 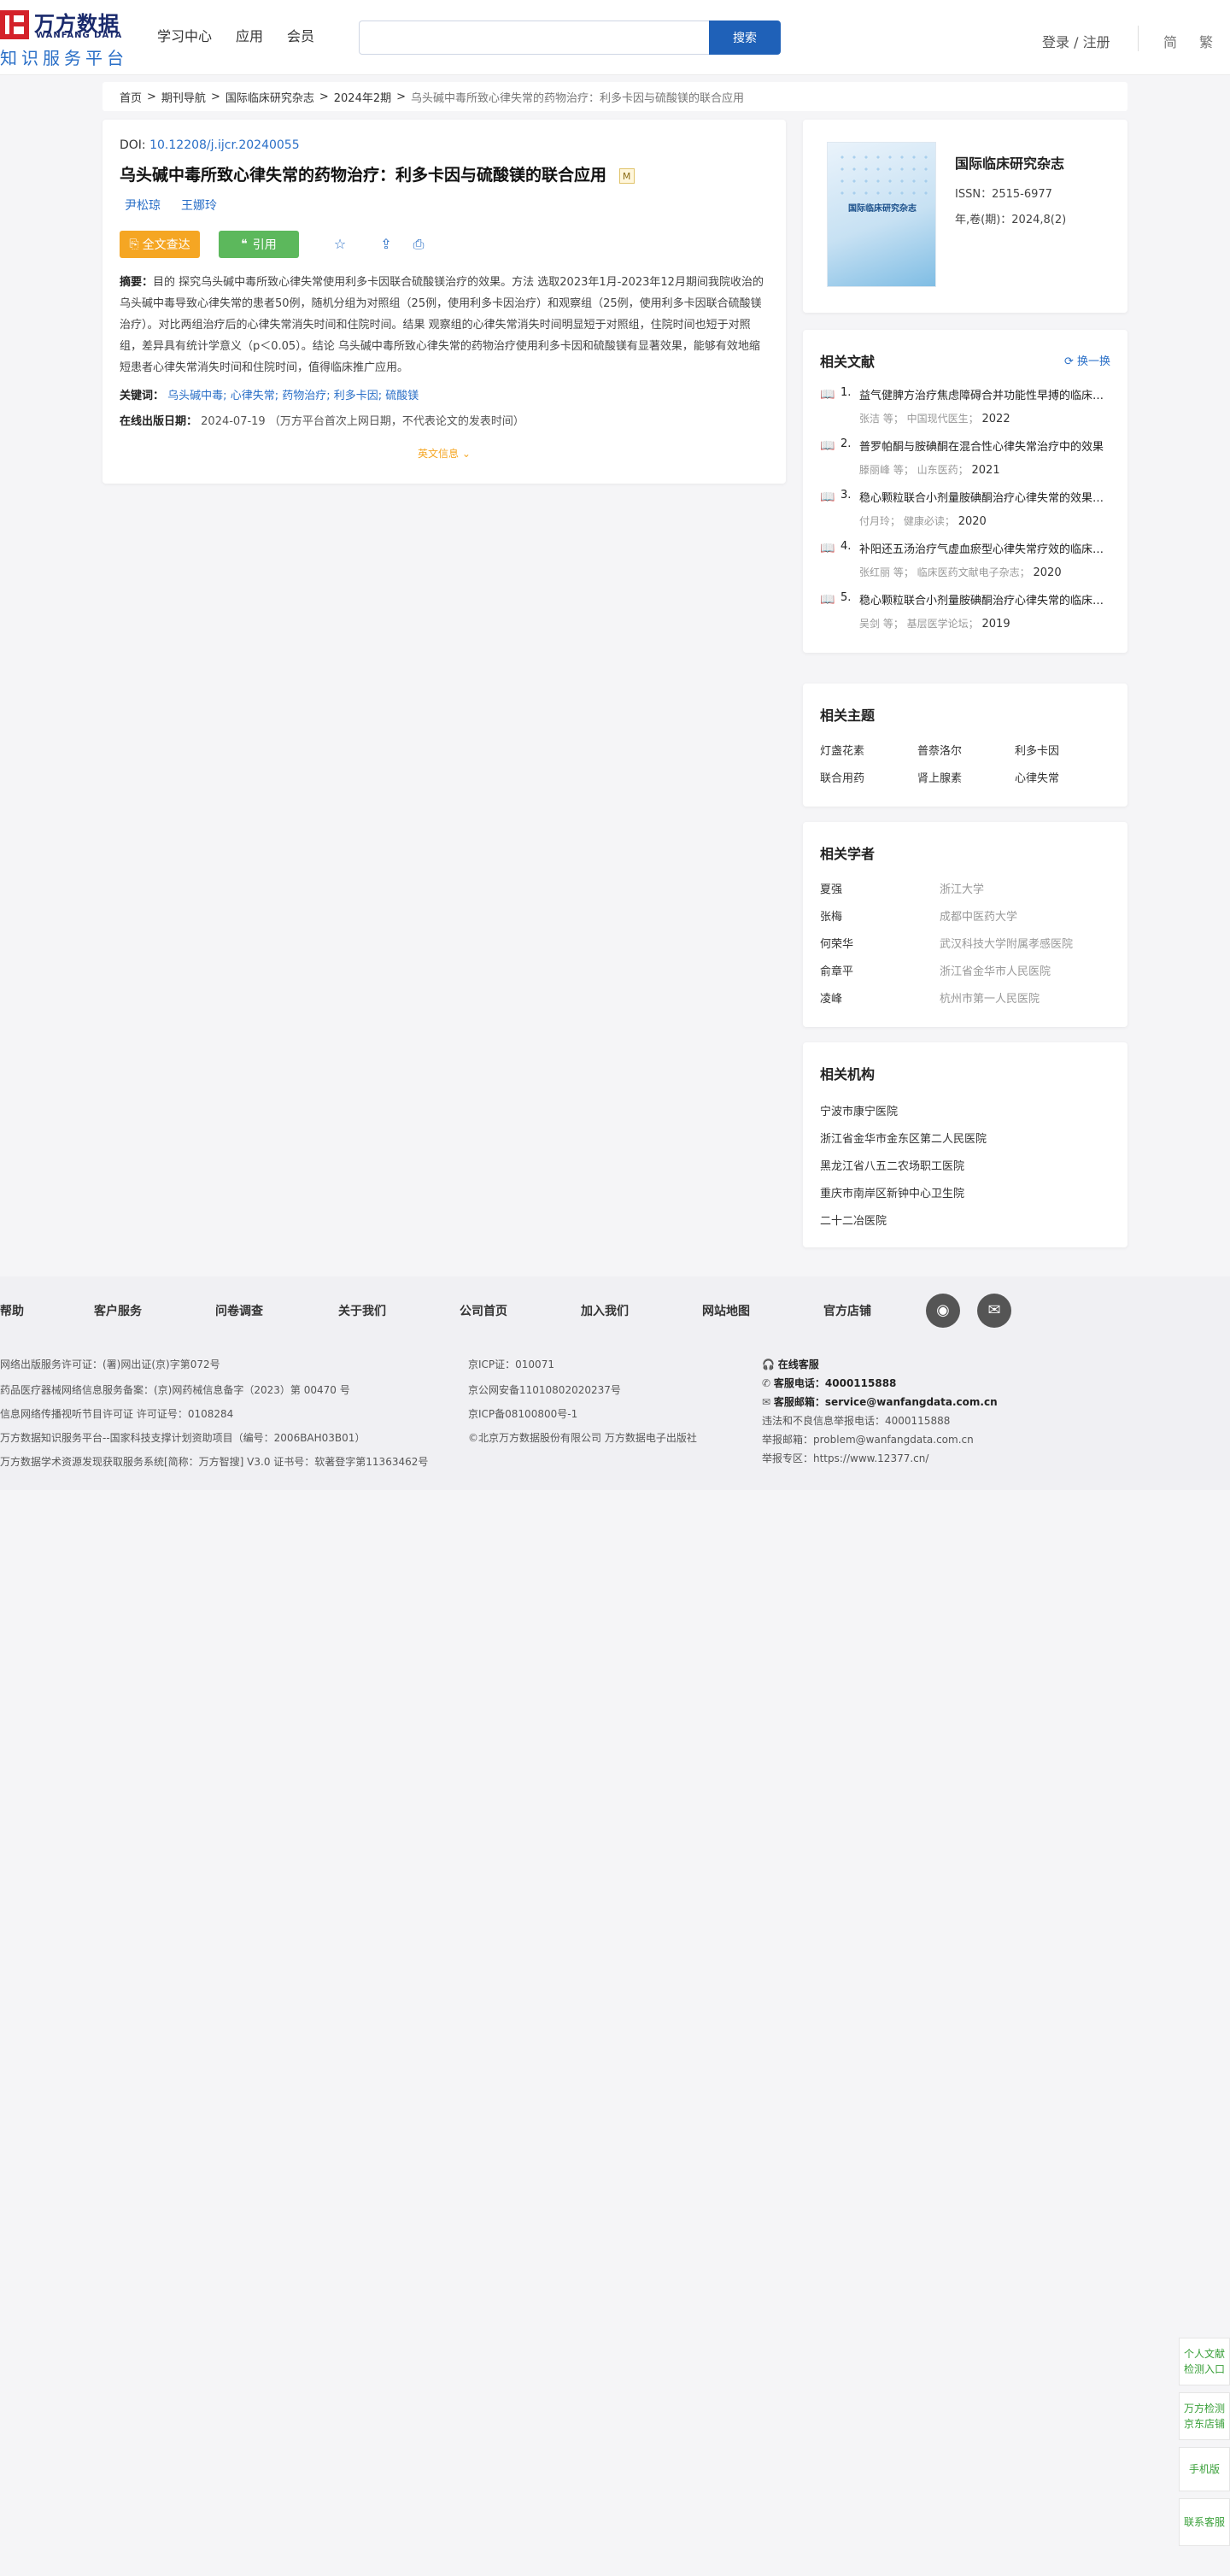 I want to click on favorite-star-icon: ☆, so click(x=339, y=244).